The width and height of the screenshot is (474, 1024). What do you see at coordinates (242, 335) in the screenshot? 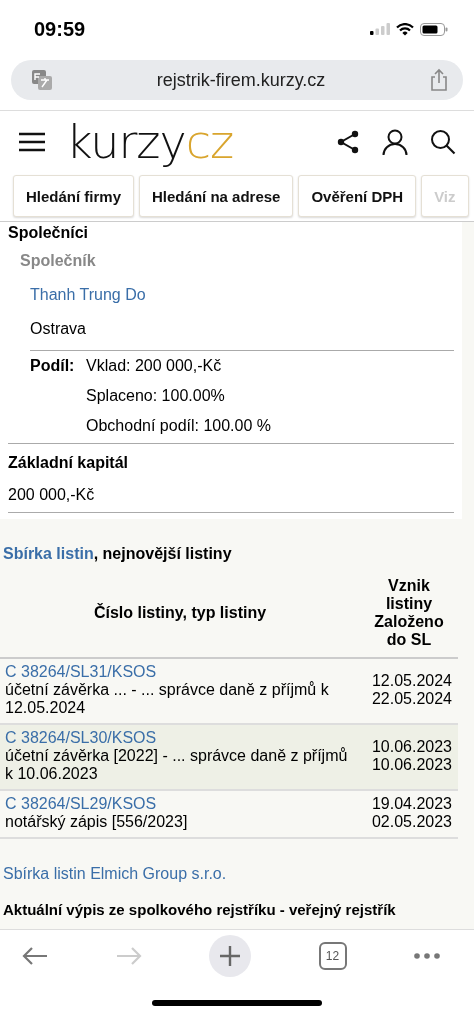
I see `partner-city: Ostrava` at bounding box center [242, 335].